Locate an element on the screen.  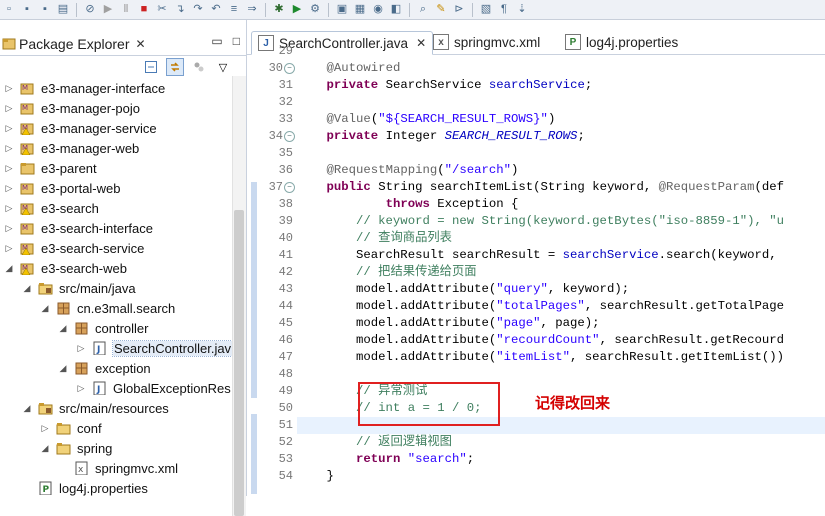
pin-icon: ⊳ is located at coordinates (459, 10).